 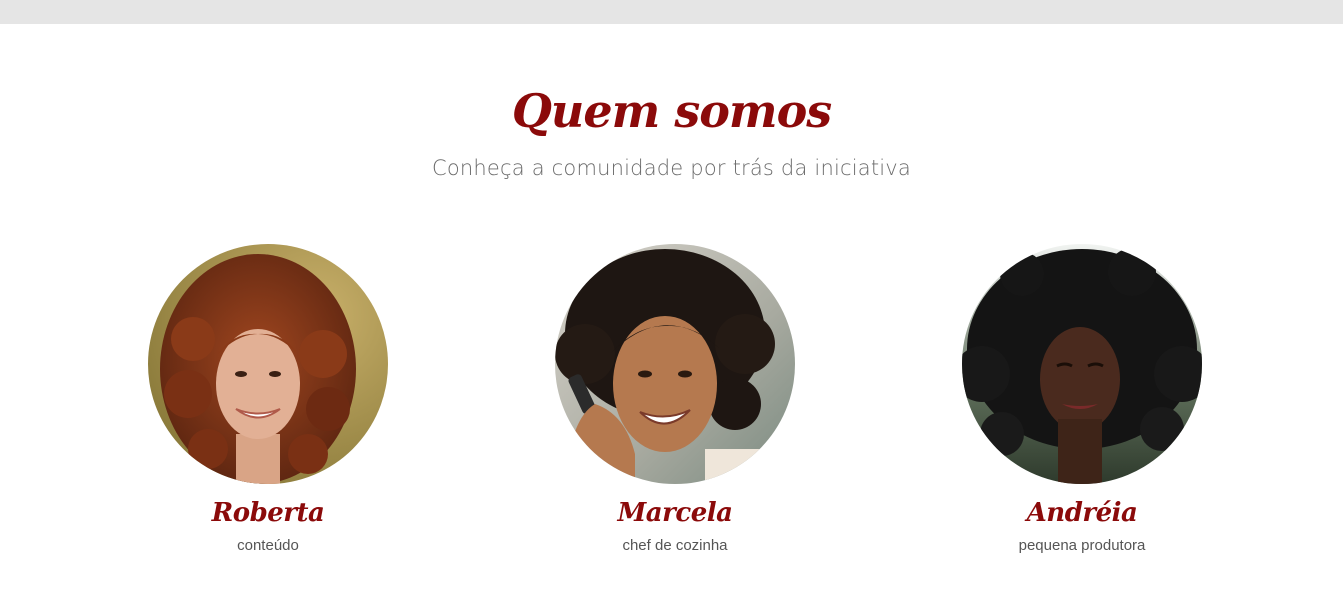 I want to click on member-role: chef de cozinha, so click(x=675, y=545).